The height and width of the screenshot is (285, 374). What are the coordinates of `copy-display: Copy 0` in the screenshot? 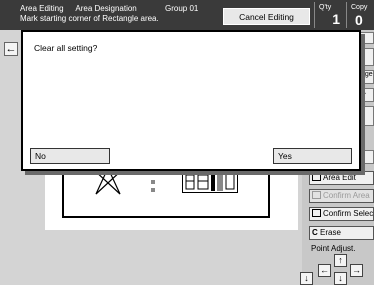 It's located at (360, 15).